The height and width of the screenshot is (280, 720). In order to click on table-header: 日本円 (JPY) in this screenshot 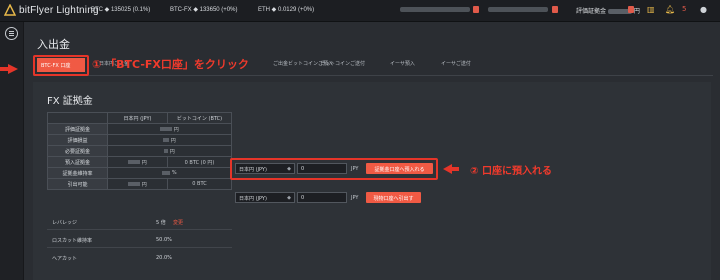, I will do `click(137, 118)`.